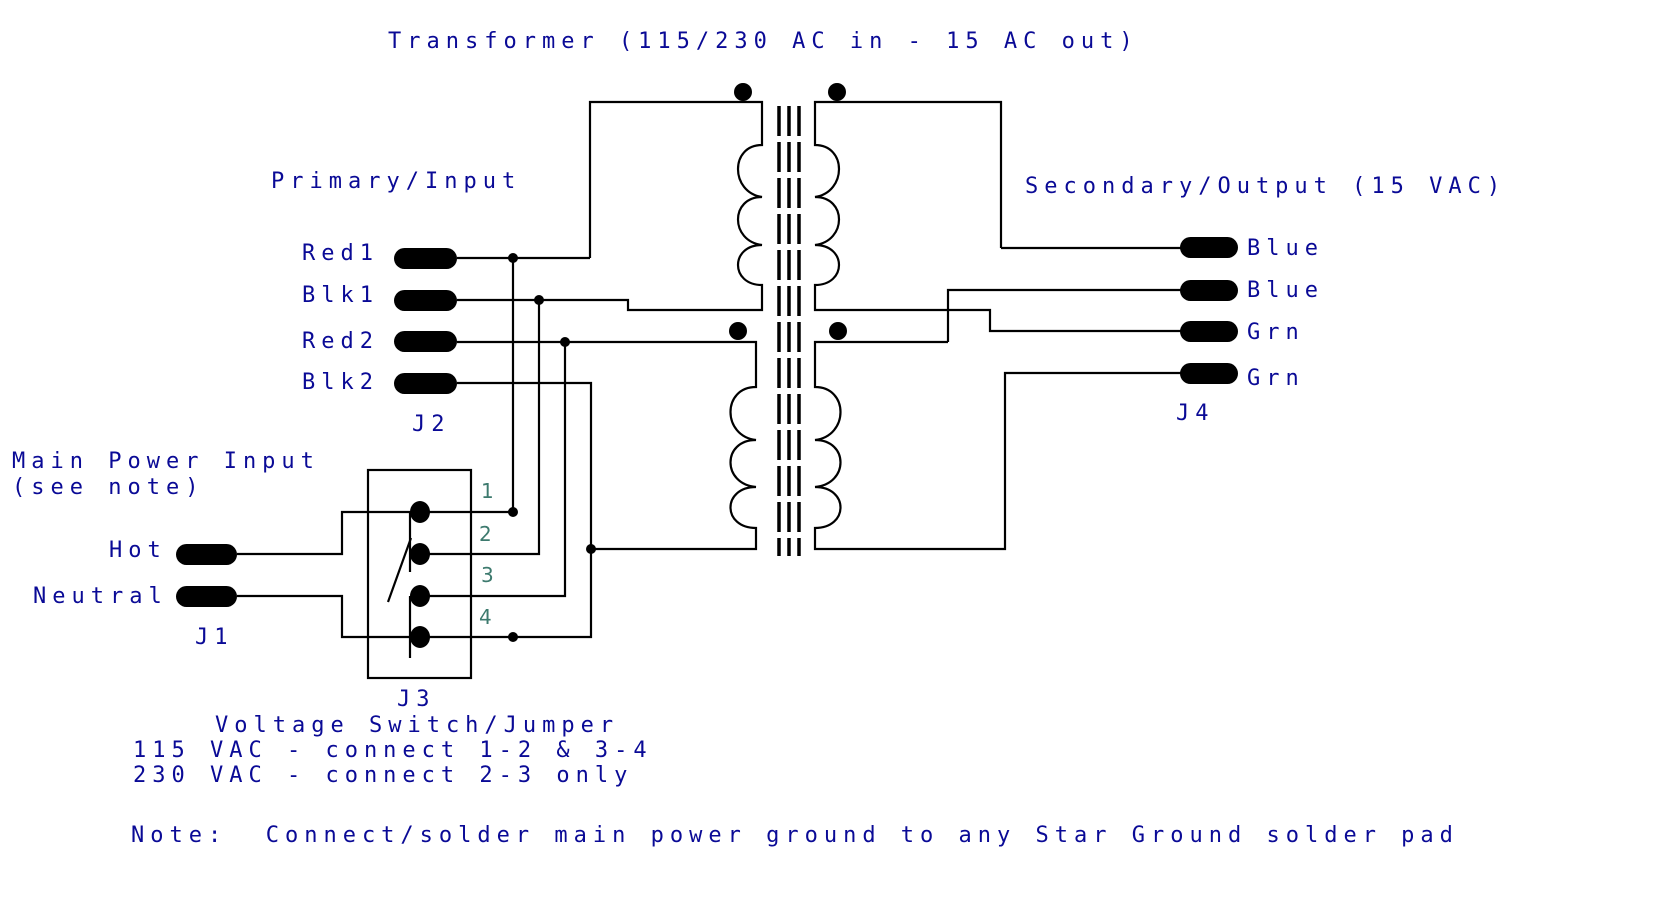  What do you see at coordinates (1068, 315) in the screenshot?
I see `wire-blue2` at bounding box center [1068, 315].